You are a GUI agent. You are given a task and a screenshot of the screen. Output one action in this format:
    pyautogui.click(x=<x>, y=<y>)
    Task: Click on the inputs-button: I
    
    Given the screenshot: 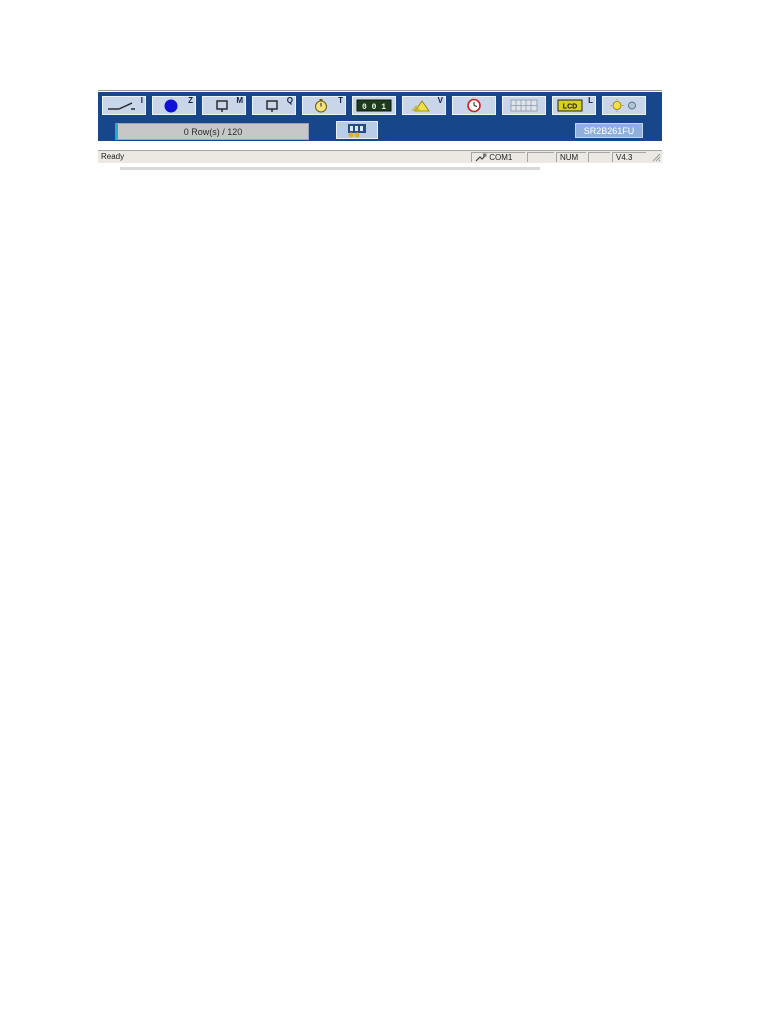 What is the action you would take?
    pyautogui.click(x=124, y=105)
    